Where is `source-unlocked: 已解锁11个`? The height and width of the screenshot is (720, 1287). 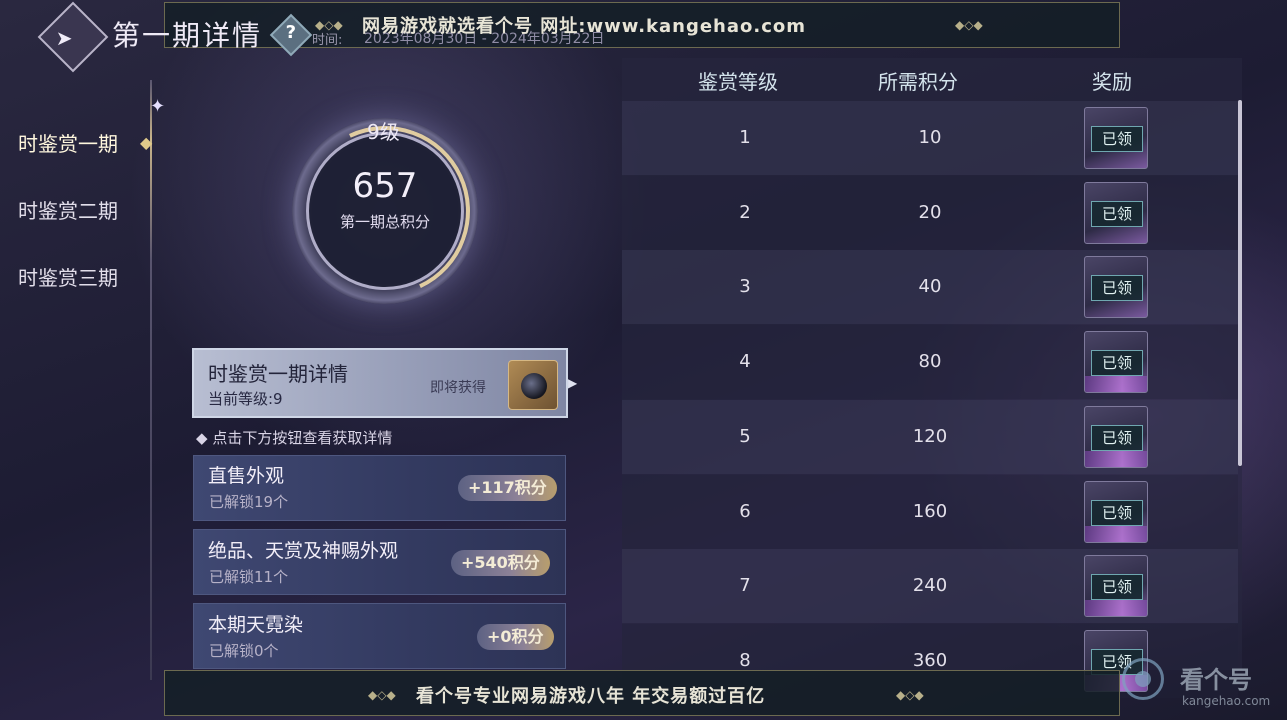 source-unlocked: 已解锁11个 is located at coordinates (249, 577).